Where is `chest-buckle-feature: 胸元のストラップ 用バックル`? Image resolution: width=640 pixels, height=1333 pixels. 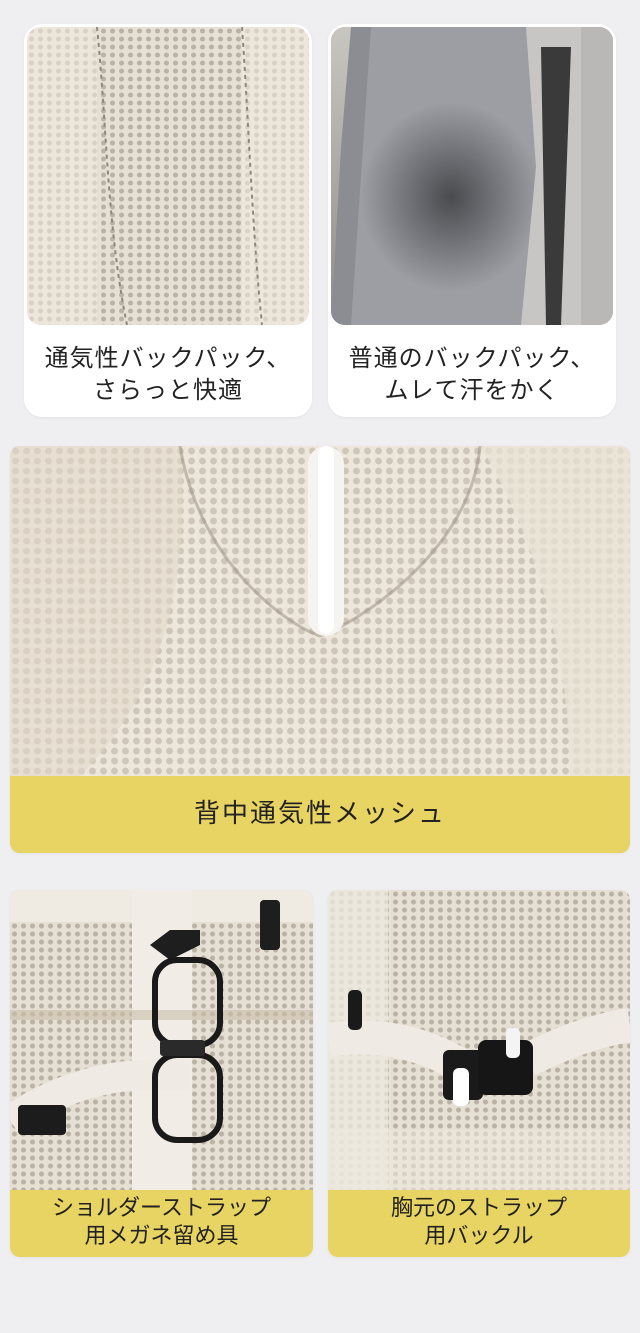 chest-buckle-feature: 胸元のストラップ 用バックル is located at coordinates (479, 1073).